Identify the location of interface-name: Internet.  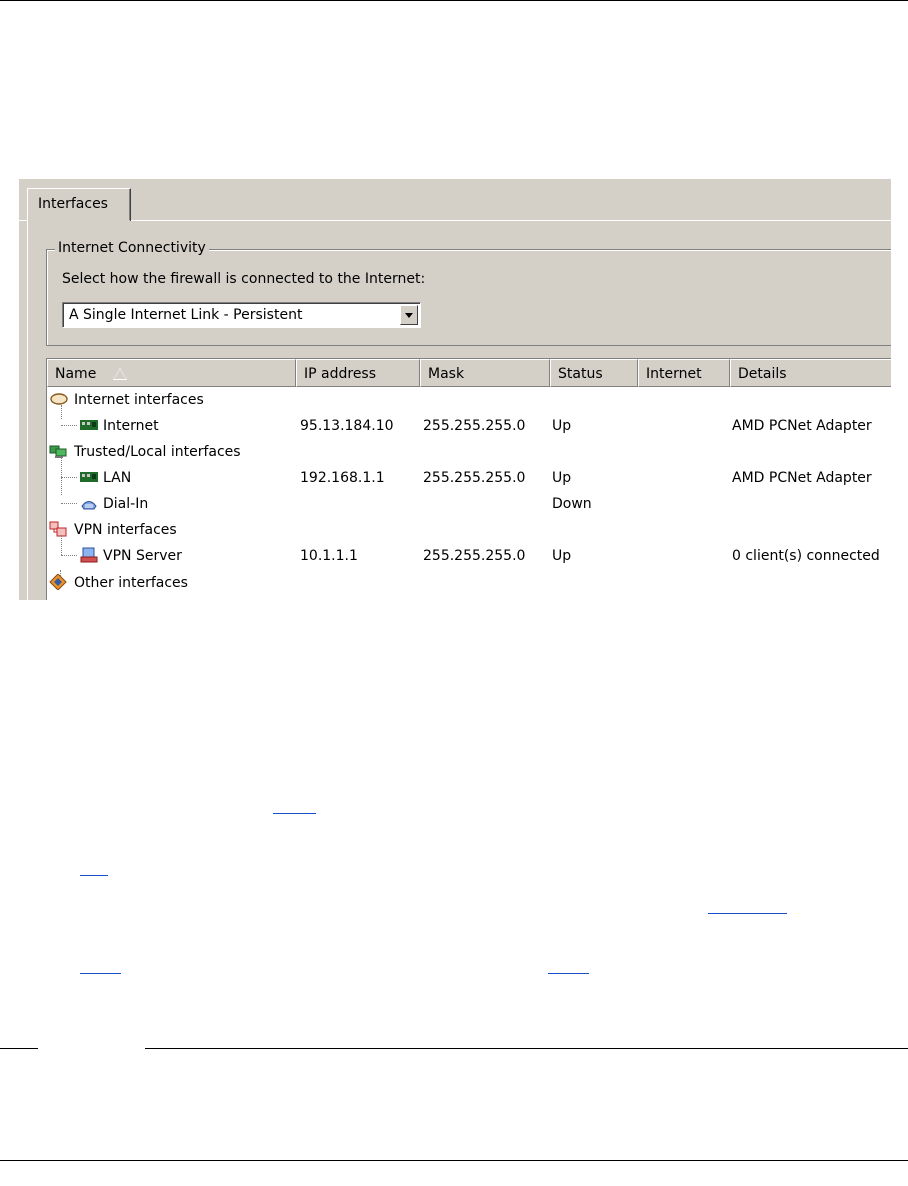
(131, 426).